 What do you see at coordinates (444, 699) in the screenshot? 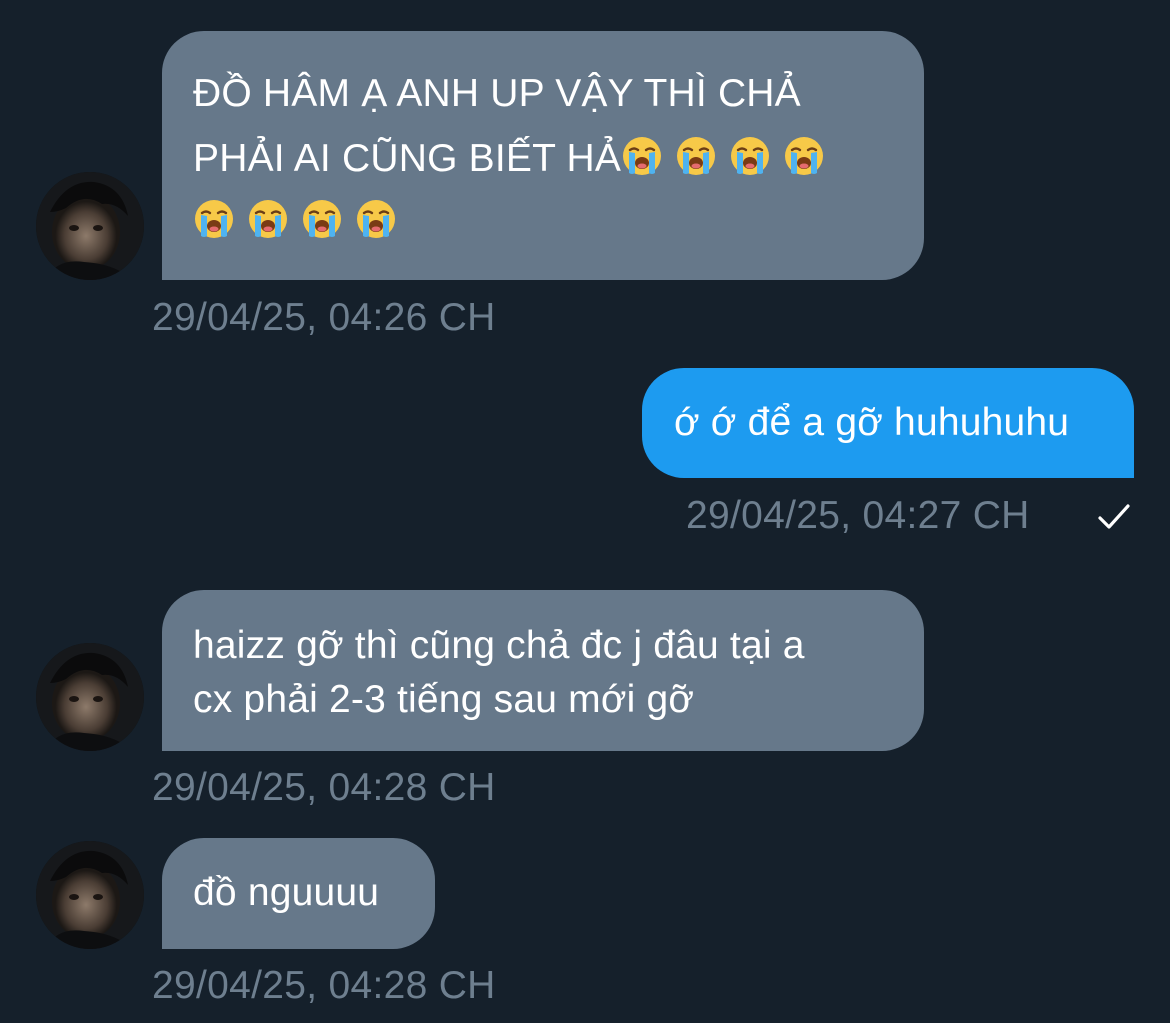
I see `message-text-line: cx phải 2-3 tiếng sau mới gỡ` at bounding box center [444, 699].